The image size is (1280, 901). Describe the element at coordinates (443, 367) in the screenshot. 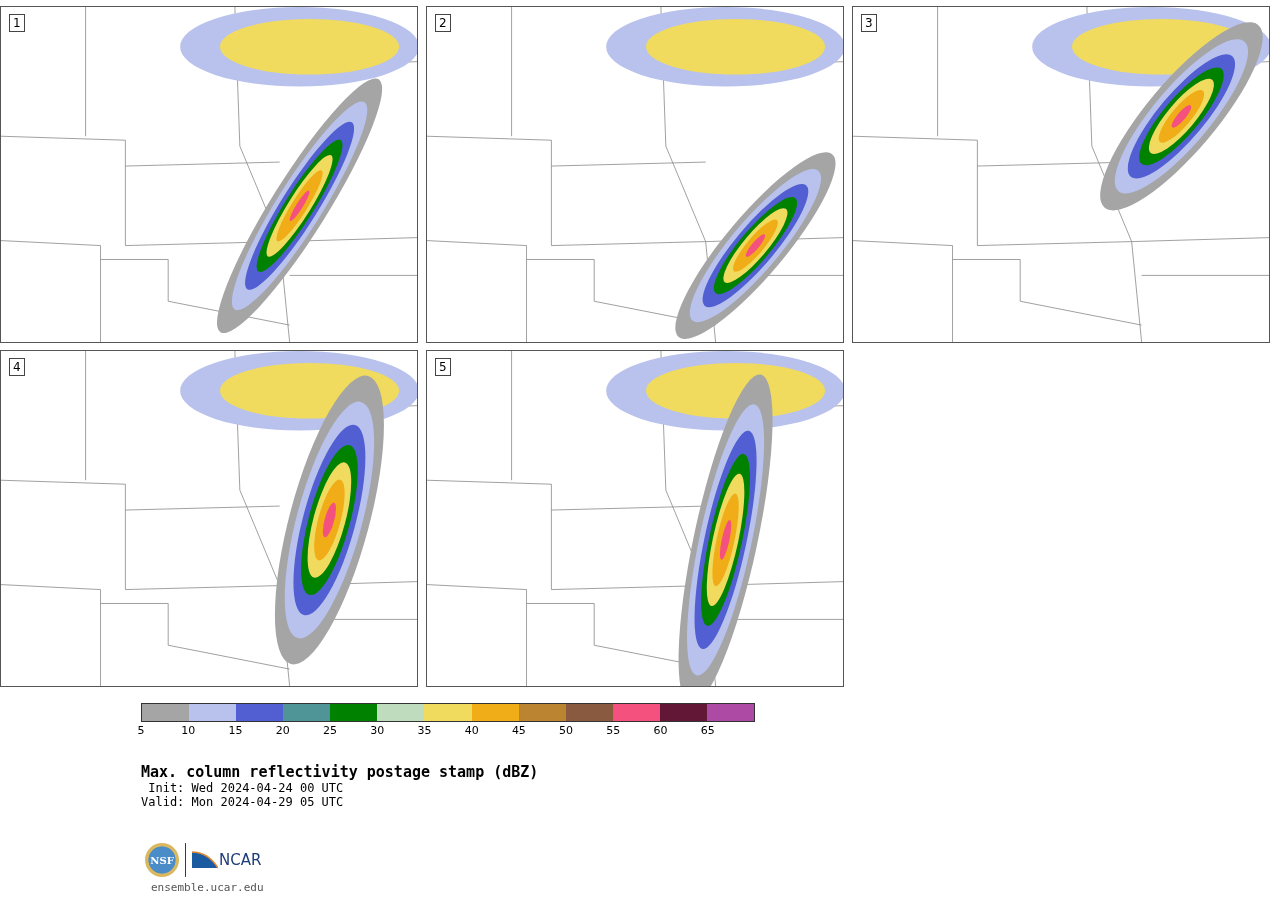

I see `panel-number: 5` at that location.